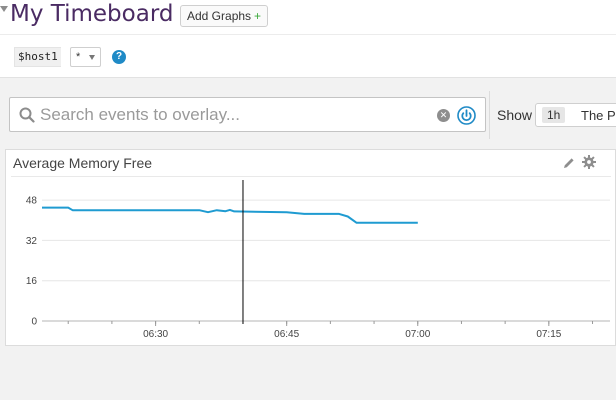 The image size is (616, 400). Describe the element at coordinates (230, 215) in the screenshot. I see `series-line` at that location.